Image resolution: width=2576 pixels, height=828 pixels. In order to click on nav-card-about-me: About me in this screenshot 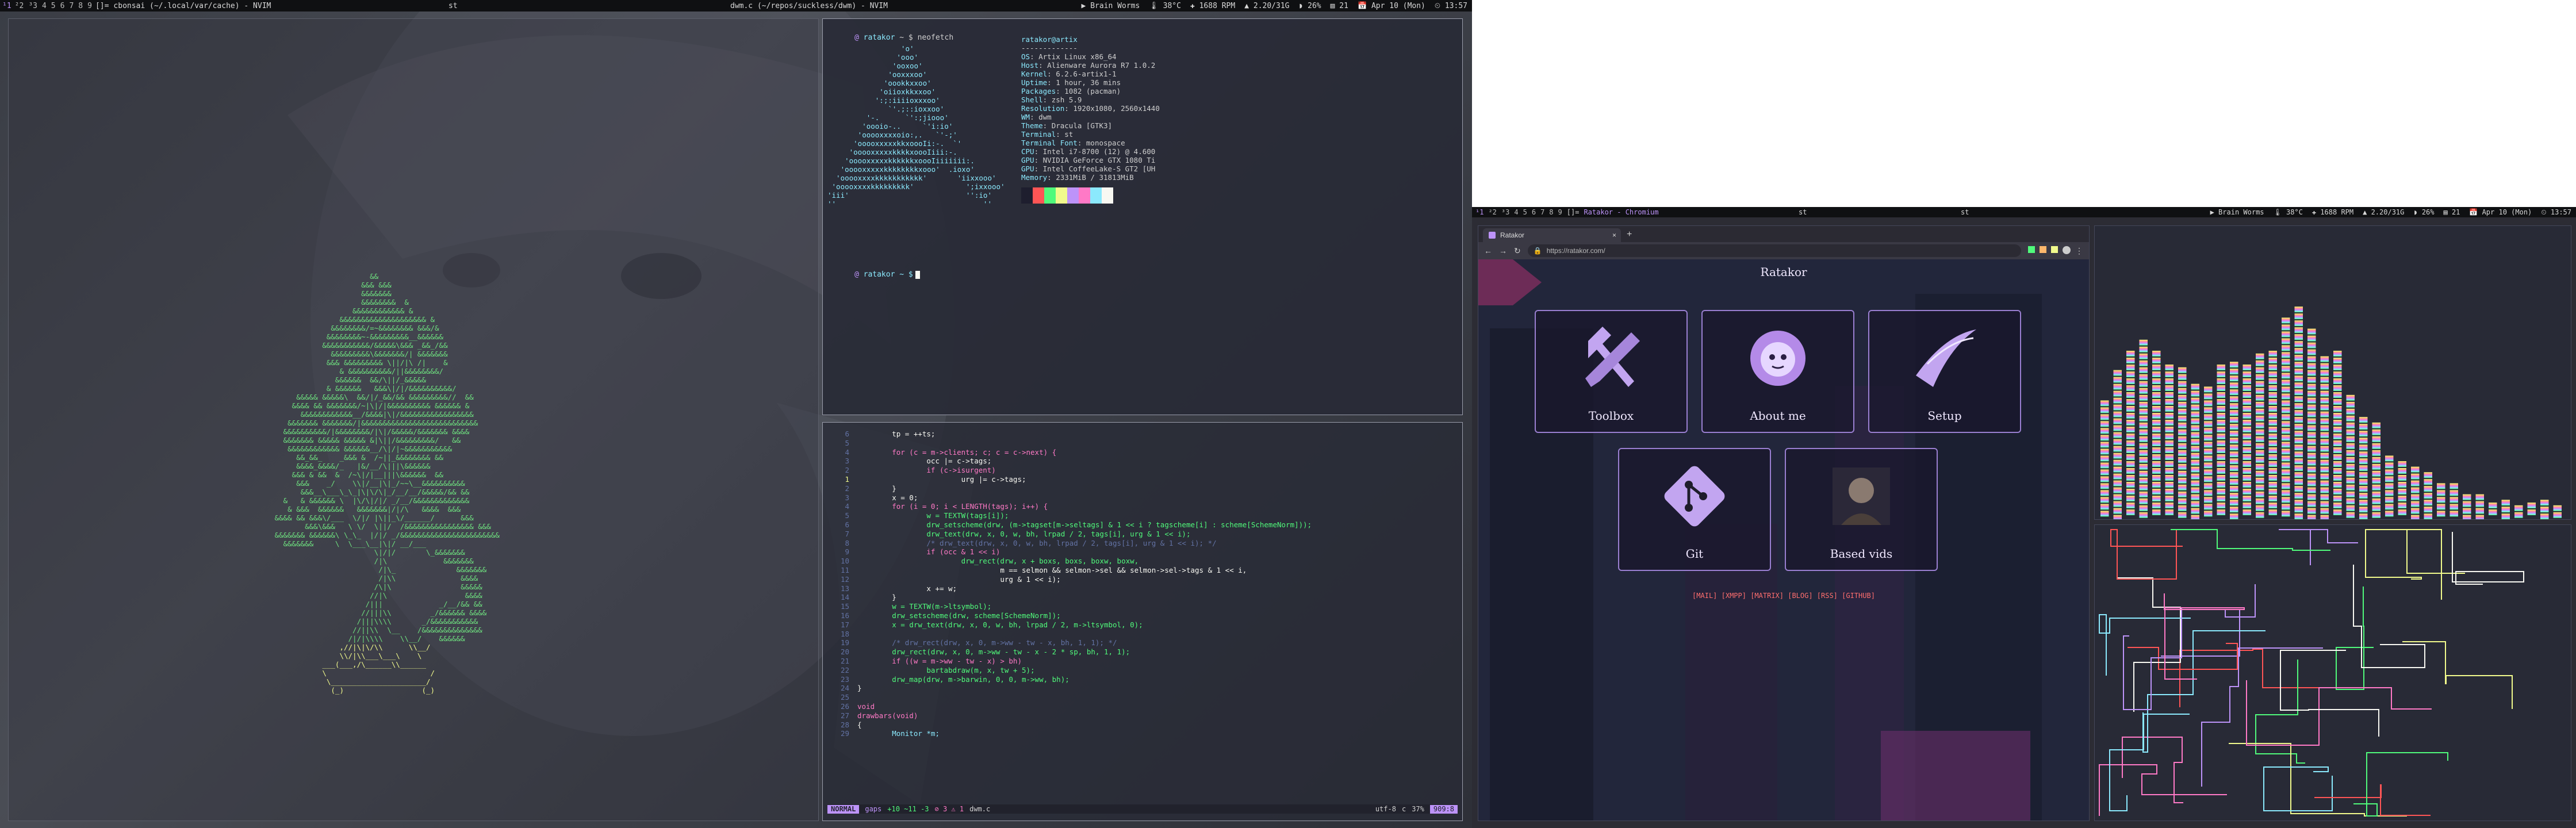, I will do `click(1777, 371)`.